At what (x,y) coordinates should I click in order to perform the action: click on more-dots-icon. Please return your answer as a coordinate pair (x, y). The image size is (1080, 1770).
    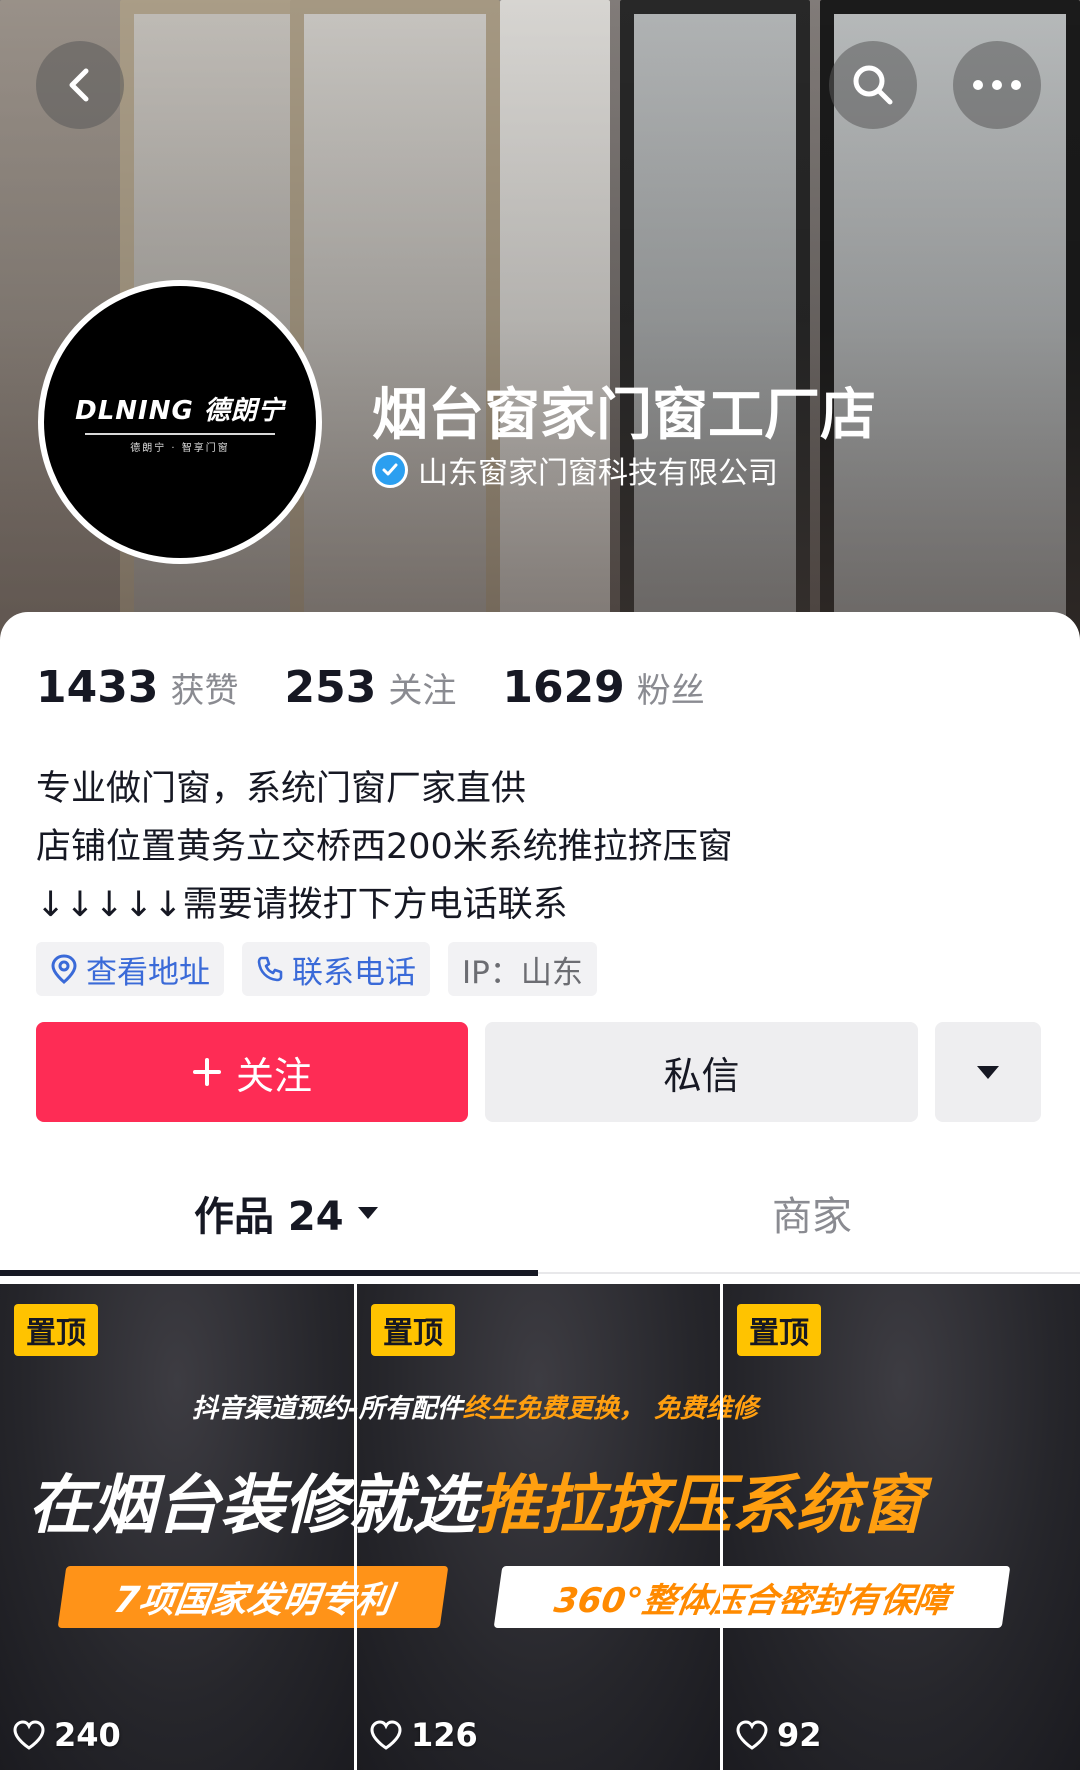
    Looking at the image, I should click on (997, 85).